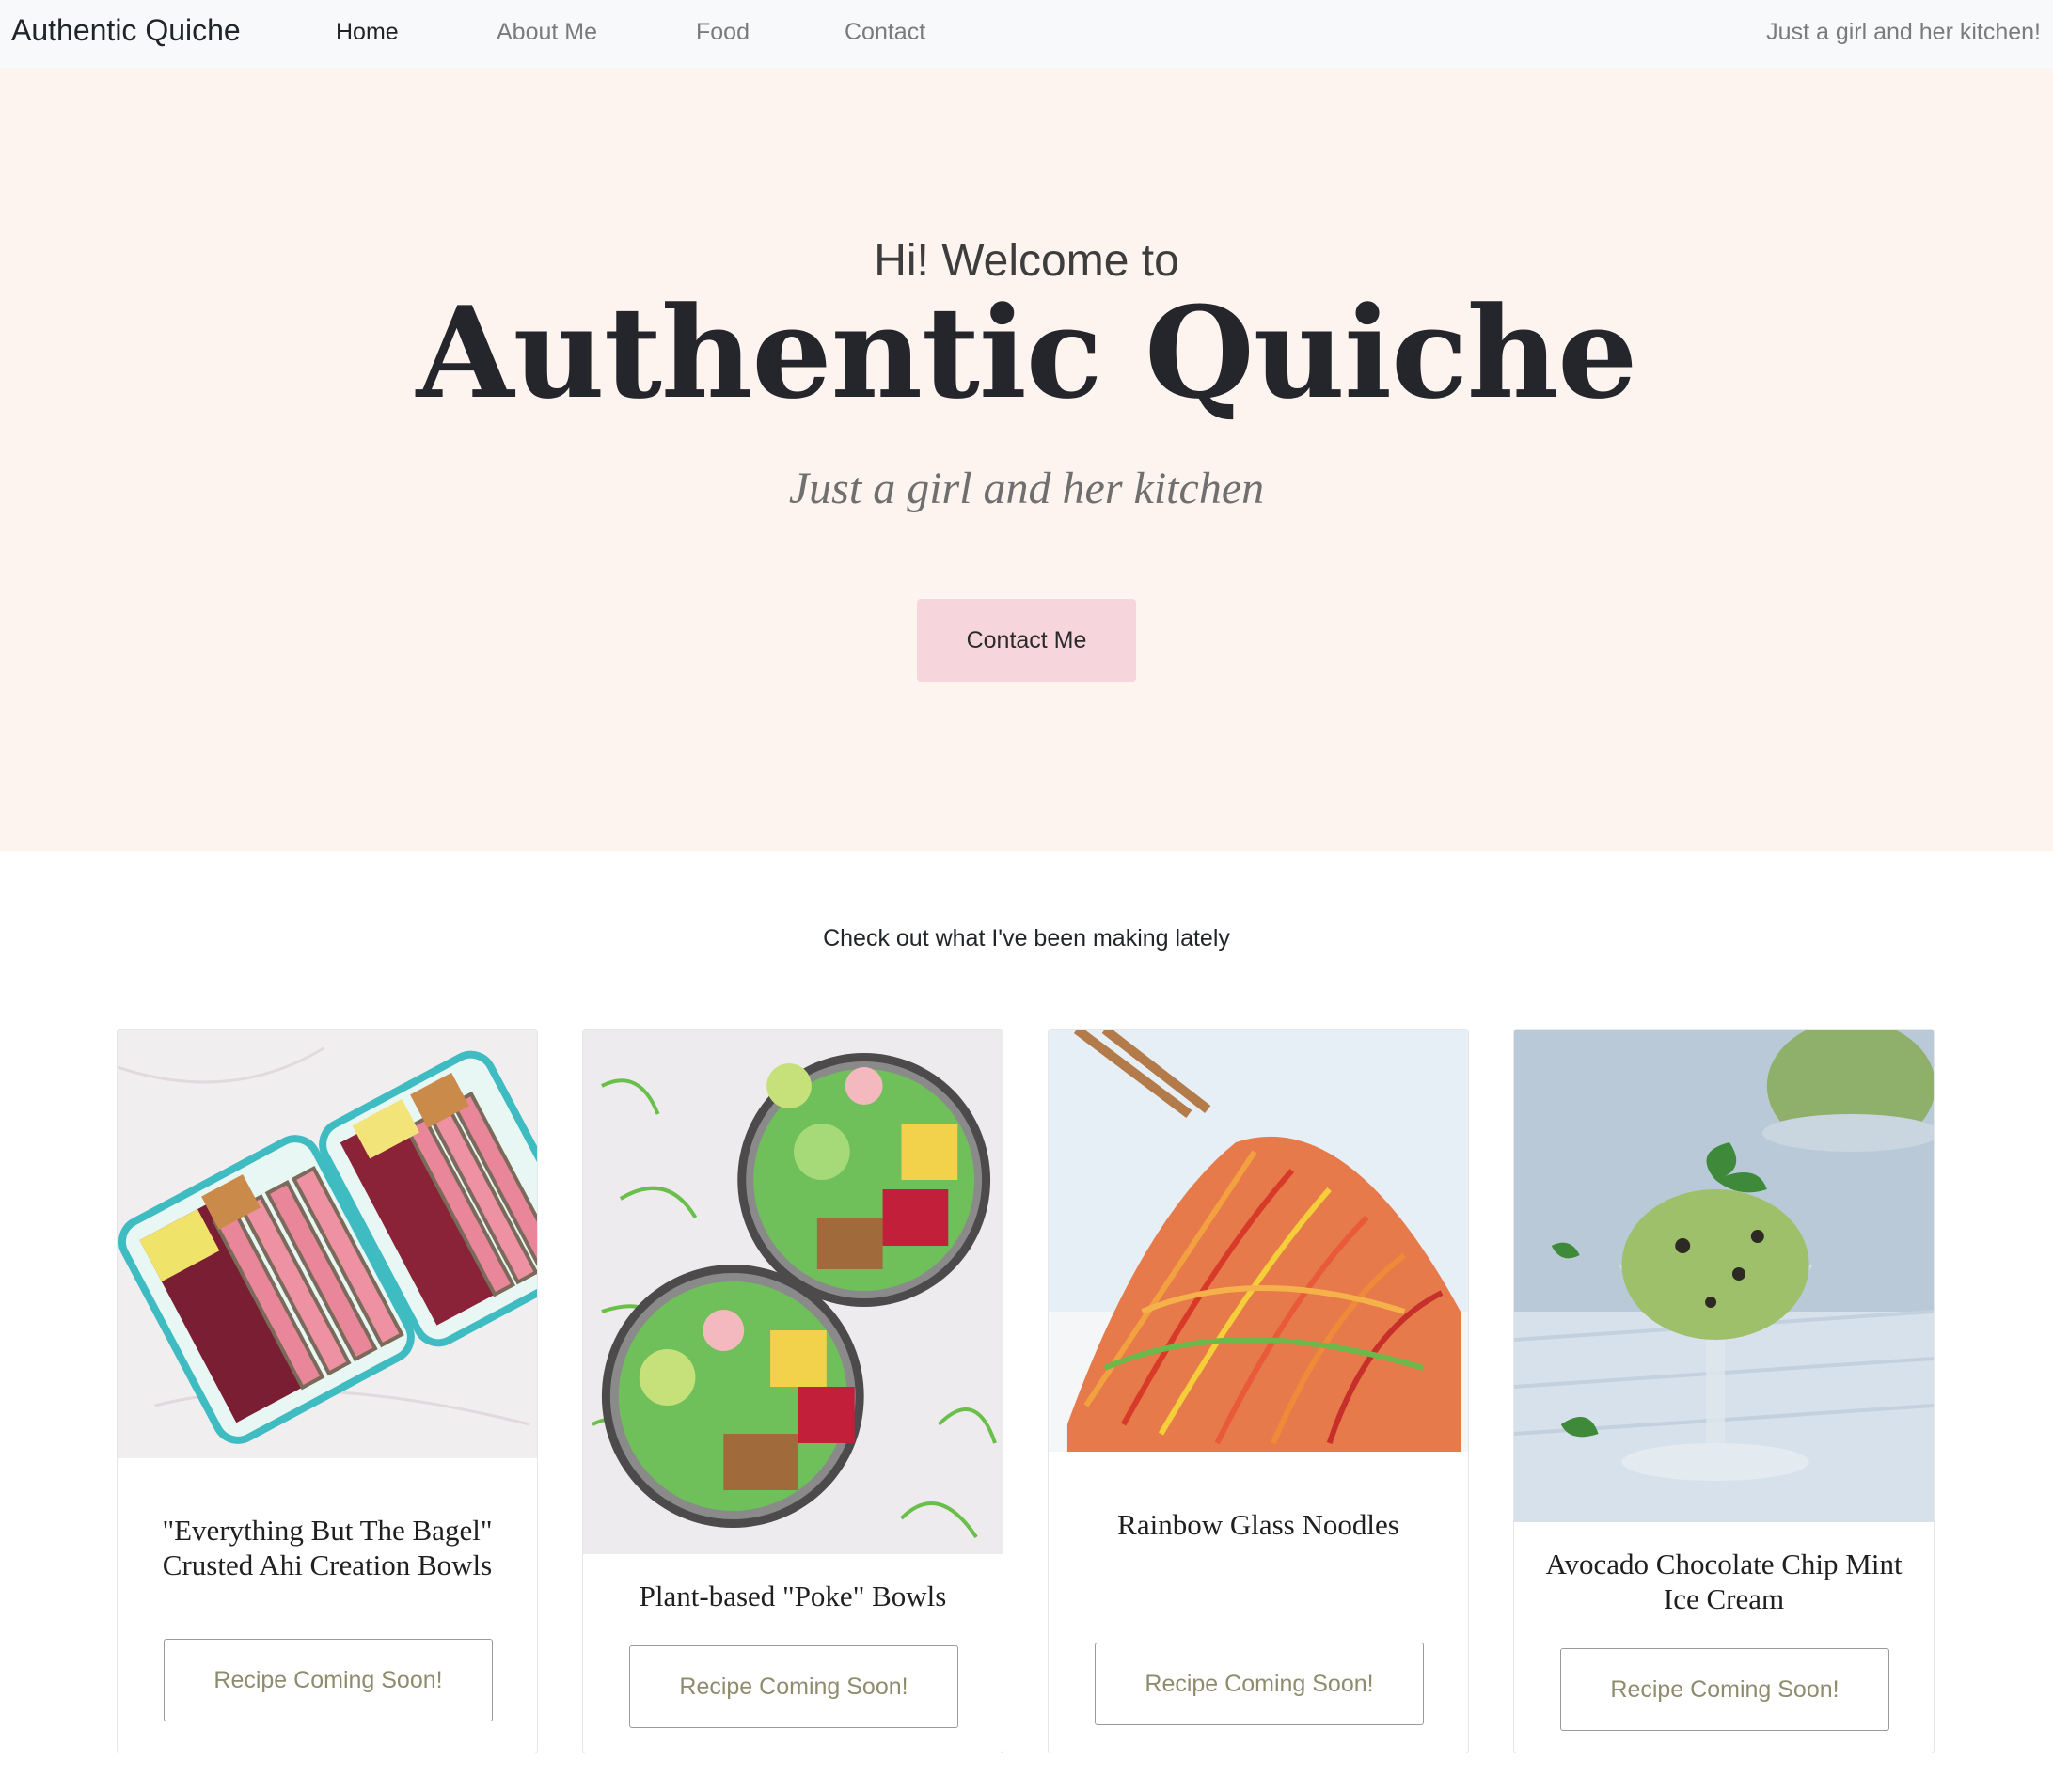 The image size is (2053, 1792). I want to click on card-title: Avocado Chocolate Chip Mint Ice Cream, so click(1724, 1581).